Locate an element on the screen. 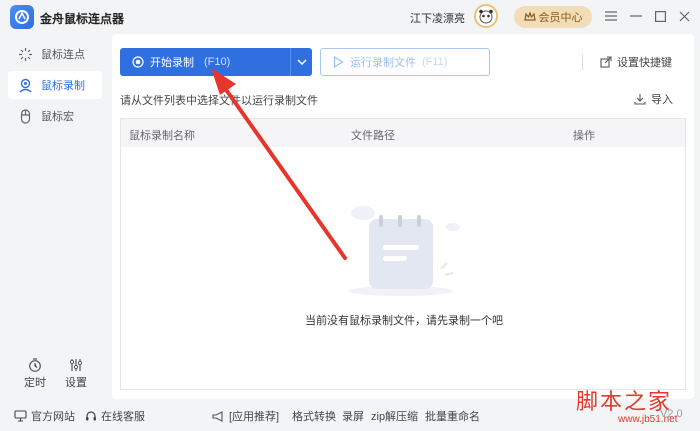 The height and width of the screenshot is (431, 700). member-center-button: 会员中心 is located at coordinates (553, 17).